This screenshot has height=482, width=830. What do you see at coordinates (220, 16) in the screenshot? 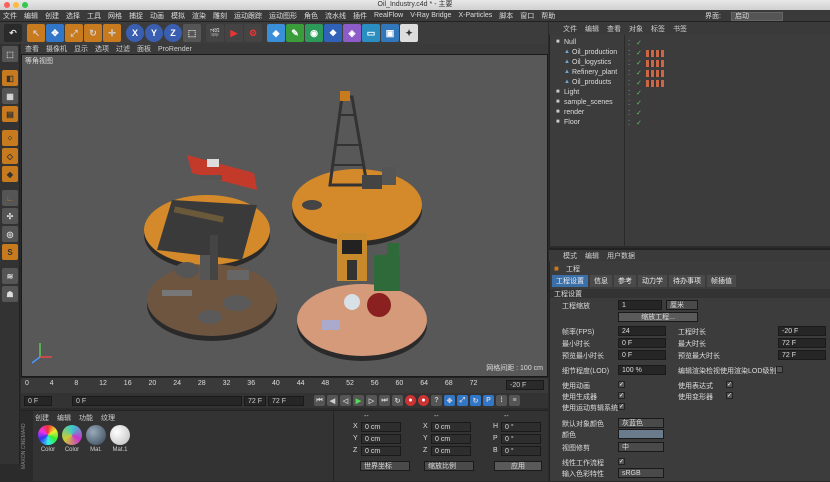
I see `menu-10: 雕刻` at bounding box center [220, 16].